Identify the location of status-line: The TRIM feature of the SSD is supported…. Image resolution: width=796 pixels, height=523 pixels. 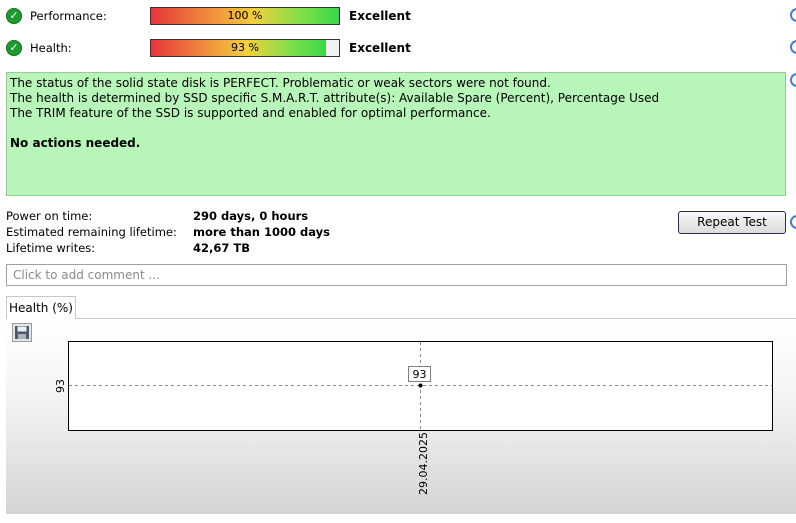
(250, 113).